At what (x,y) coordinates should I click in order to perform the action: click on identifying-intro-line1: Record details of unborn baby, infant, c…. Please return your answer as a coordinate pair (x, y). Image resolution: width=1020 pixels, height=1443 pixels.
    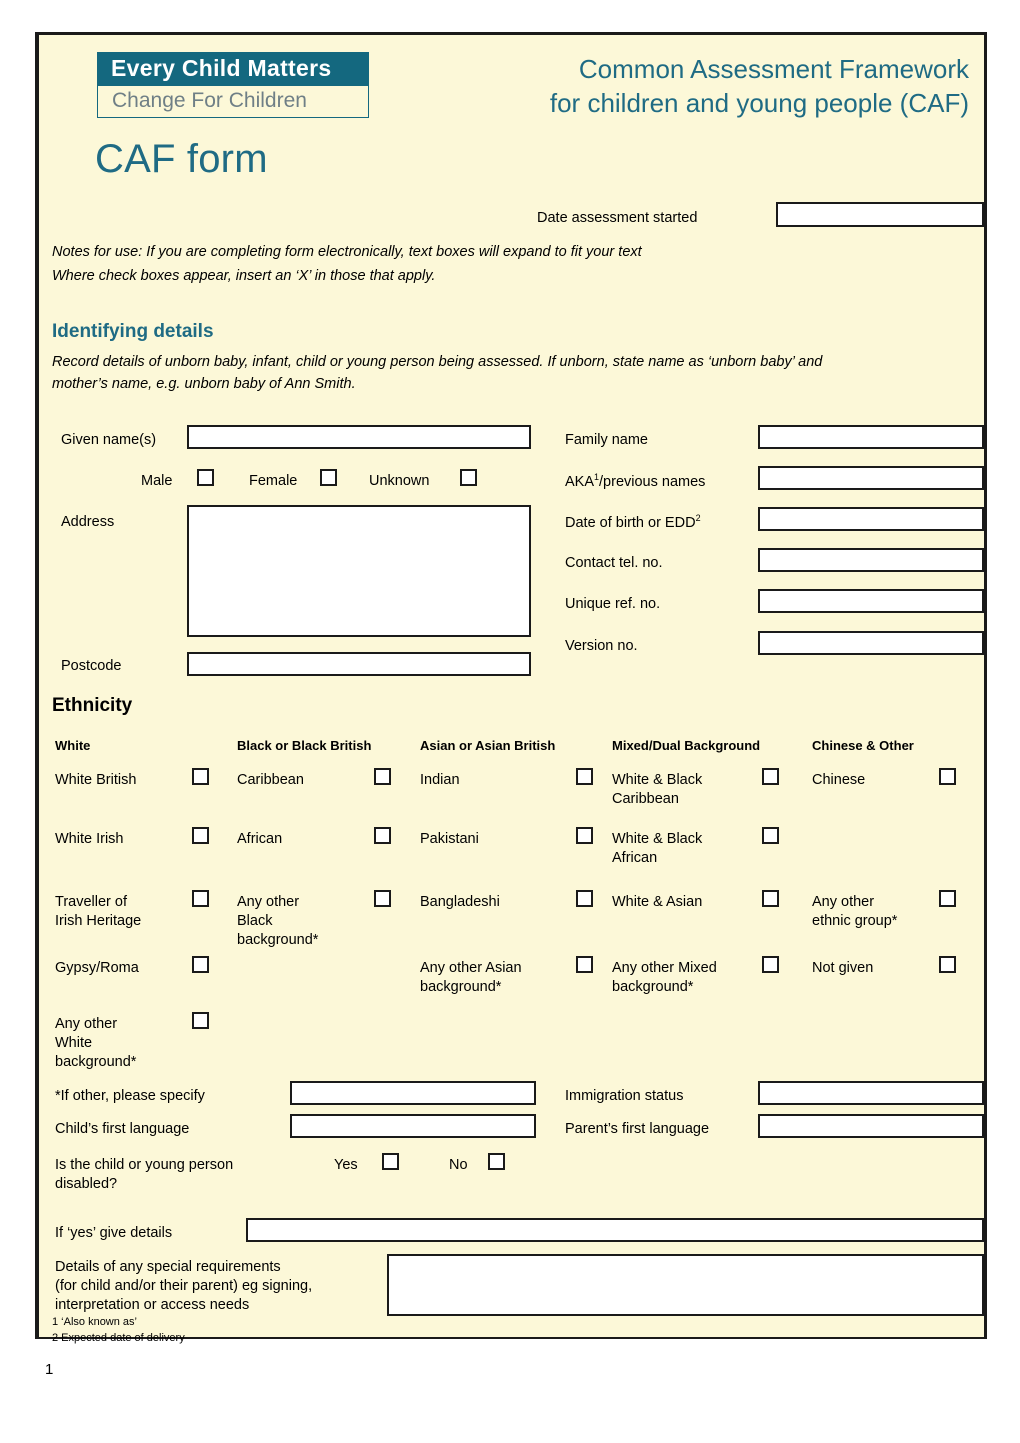
    Looking at the image, I should click on (437, 362).